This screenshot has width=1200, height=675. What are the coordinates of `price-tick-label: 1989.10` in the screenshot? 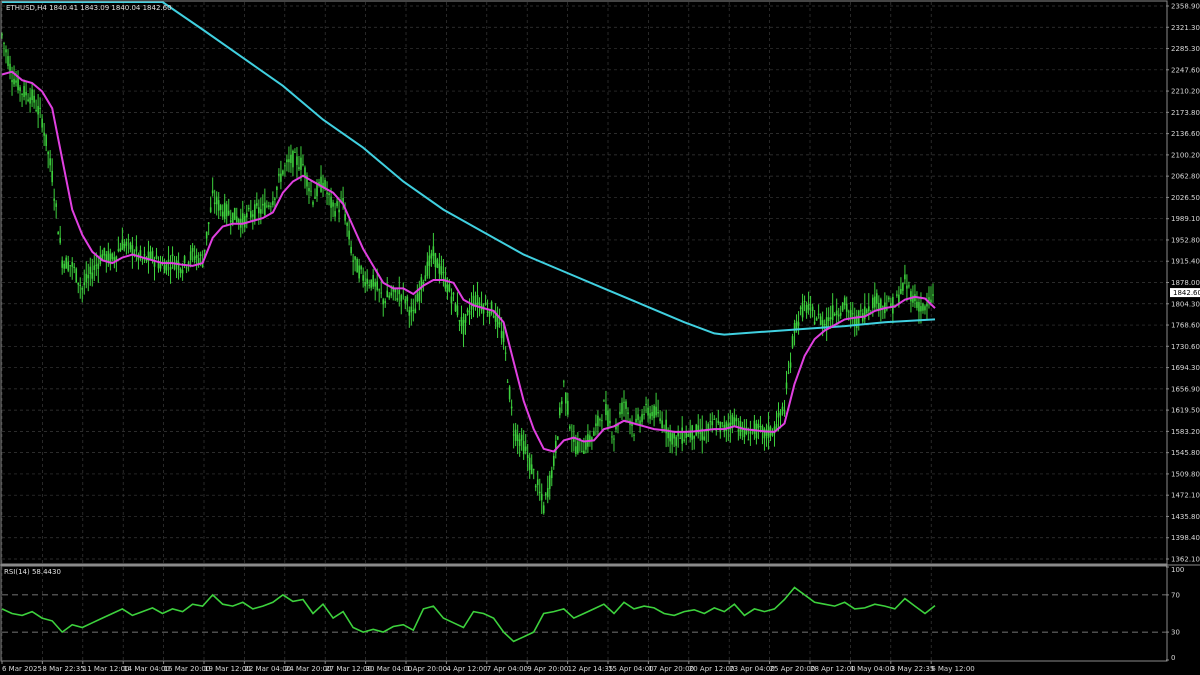 It's located at (1185, 219).